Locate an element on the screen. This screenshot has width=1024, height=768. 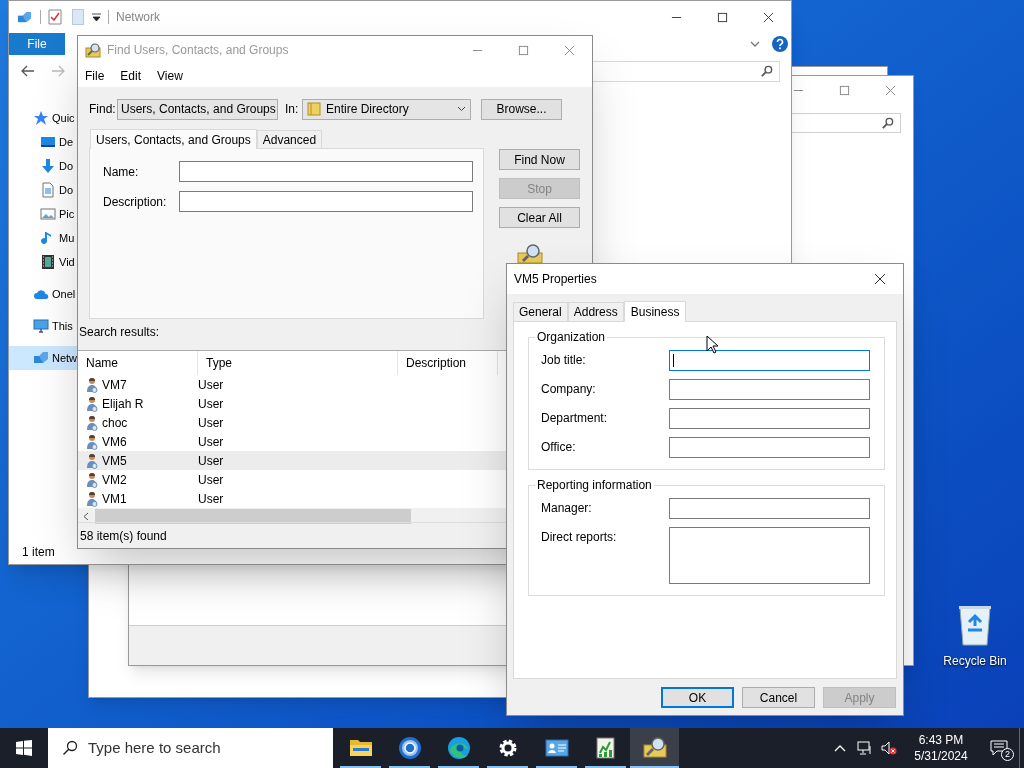
text-area is located at coordinates (769, 555).